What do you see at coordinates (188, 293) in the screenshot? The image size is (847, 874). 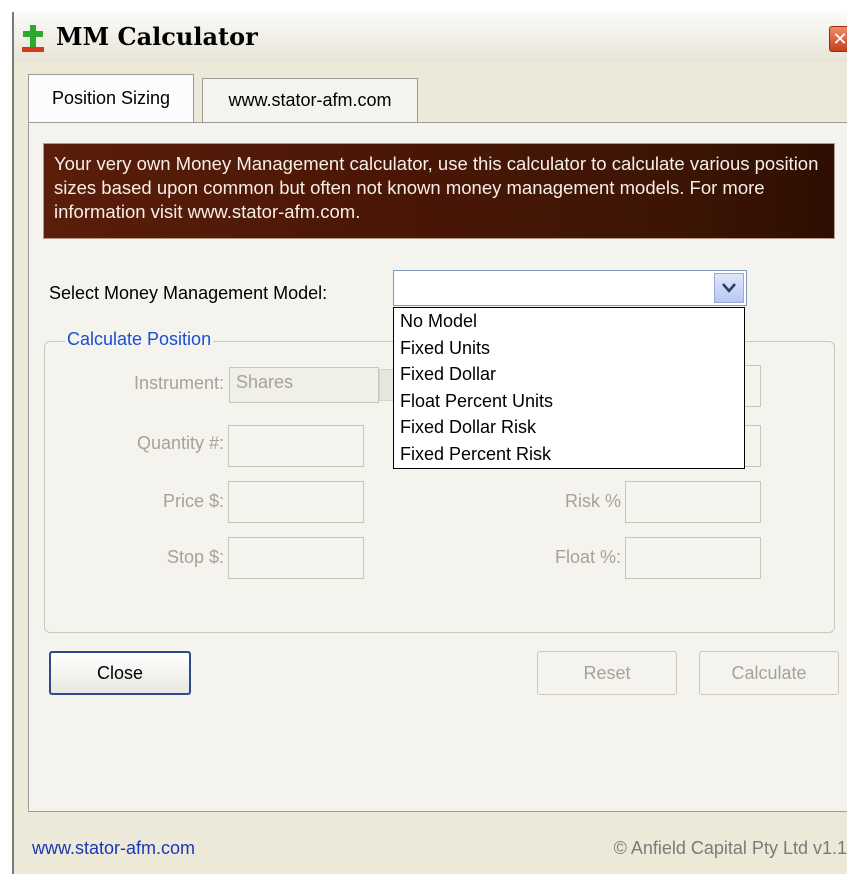 I see `model-select-label: Select Money Management Model:` at bounding box center [188, 293].